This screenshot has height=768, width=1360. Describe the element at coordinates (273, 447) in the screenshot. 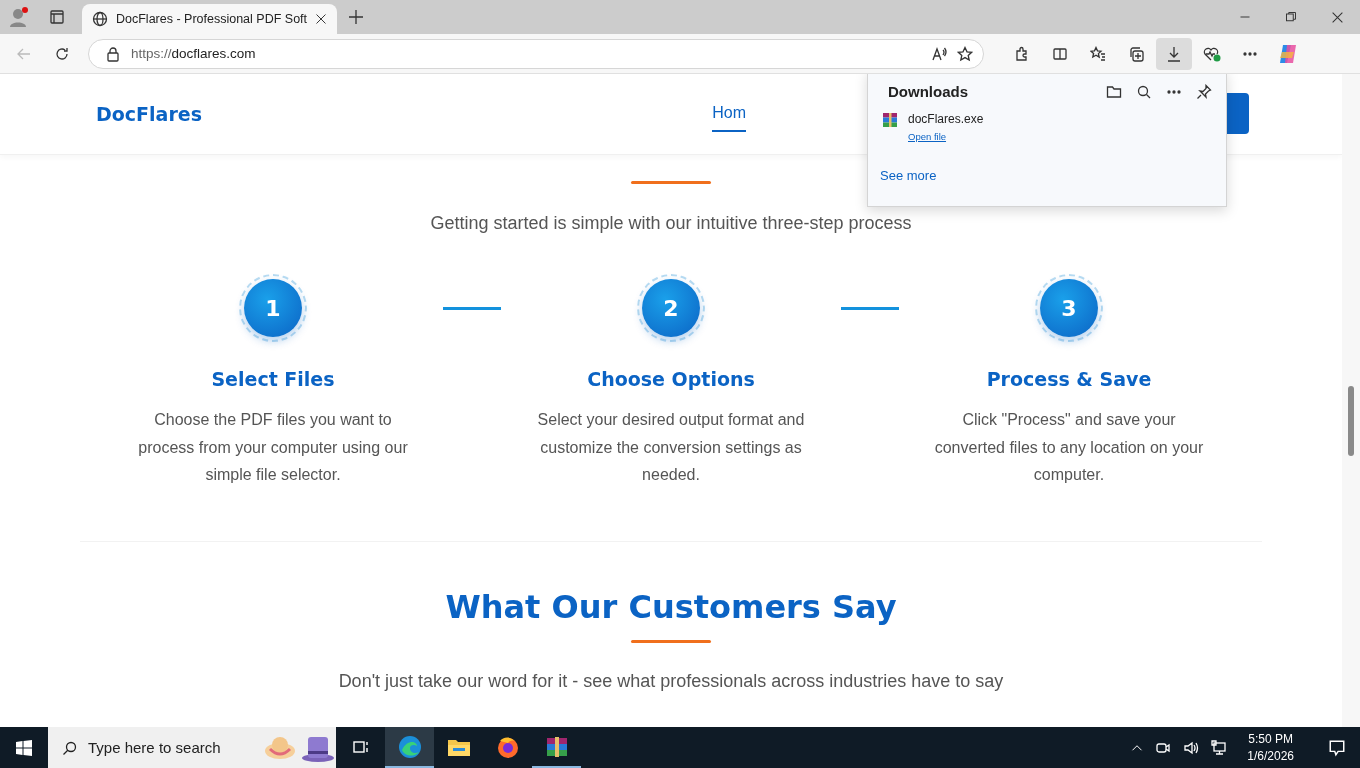

I see `step-description: Choose the PDF files you want to process from your computer using our simple file selector.` at that location.